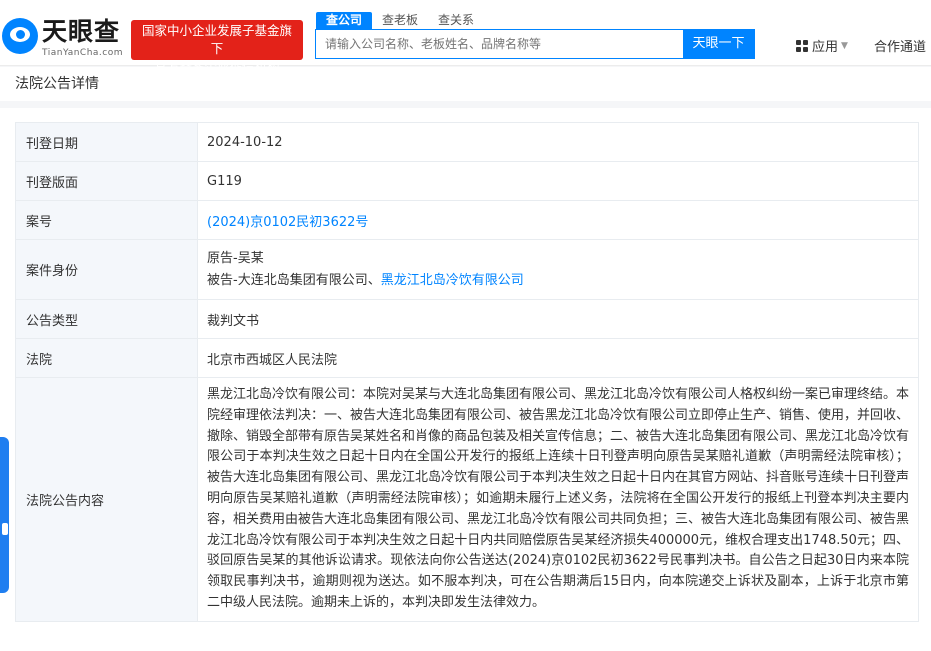 This screenshot has height=651, width=931. Describe the element at coordinates (106, 358) in the screenshot. I see `court-label: 法院` at that location.